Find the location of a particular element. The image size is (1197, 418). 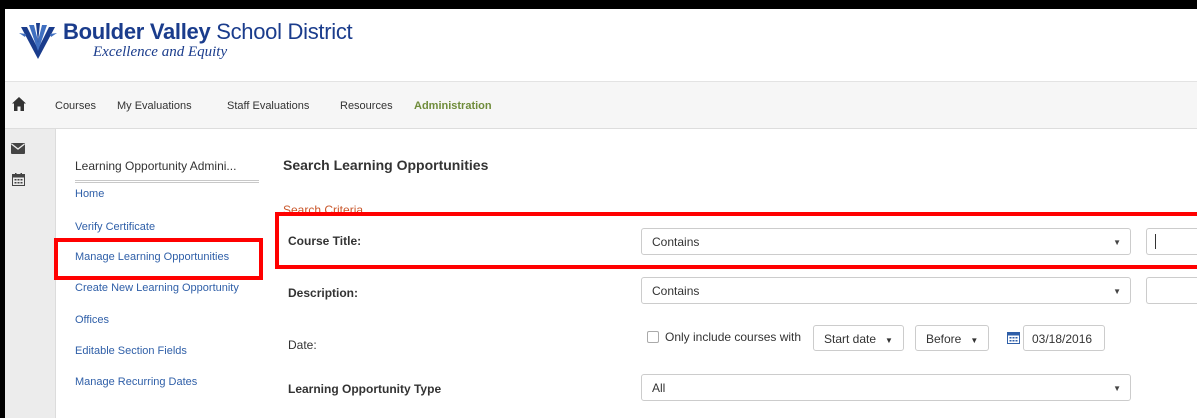

district-name-bold: Boulder Valley is located at coordinates (137, 31).